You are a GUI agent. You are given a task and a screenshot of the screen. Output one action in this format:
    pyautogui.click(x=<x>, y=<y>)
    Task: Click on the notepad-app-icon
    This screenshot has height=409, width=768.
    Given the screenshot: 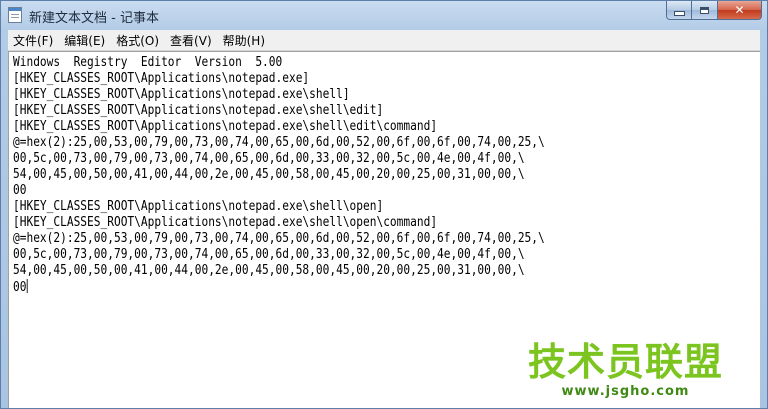 What is the action you would take?
    pyautogui.click(x=15, y=15)
    